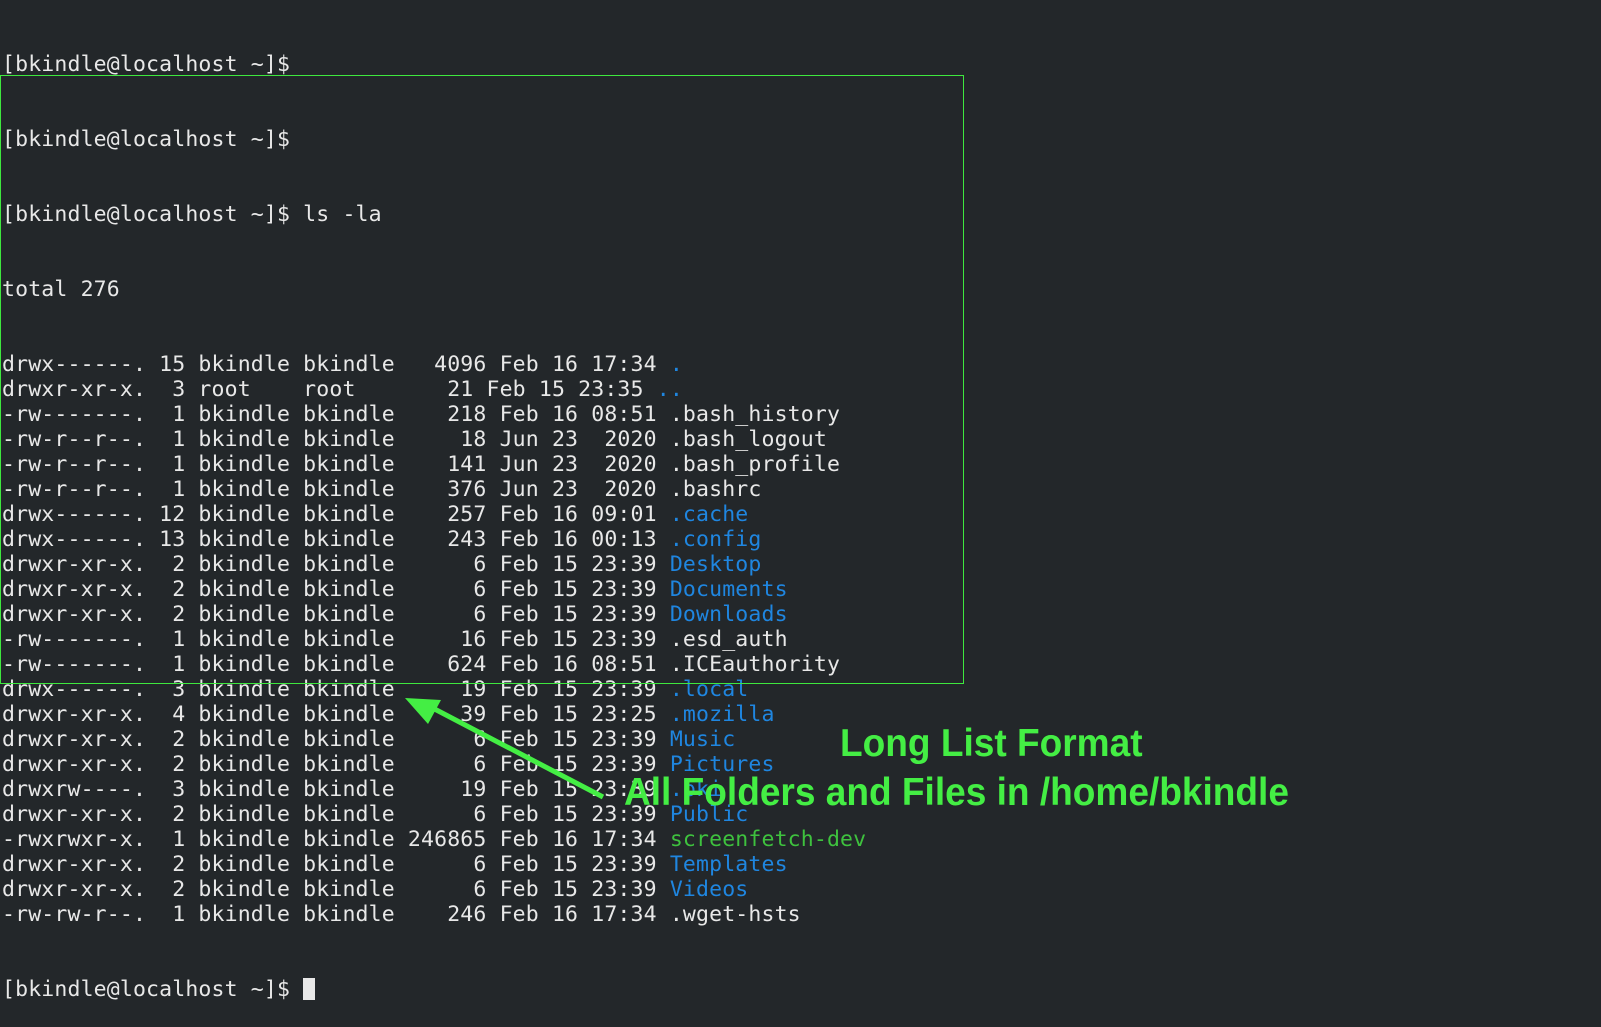 The width and height of the screenshot is (1601, 1027). I want to click on text-cursor, so click(309, 989).